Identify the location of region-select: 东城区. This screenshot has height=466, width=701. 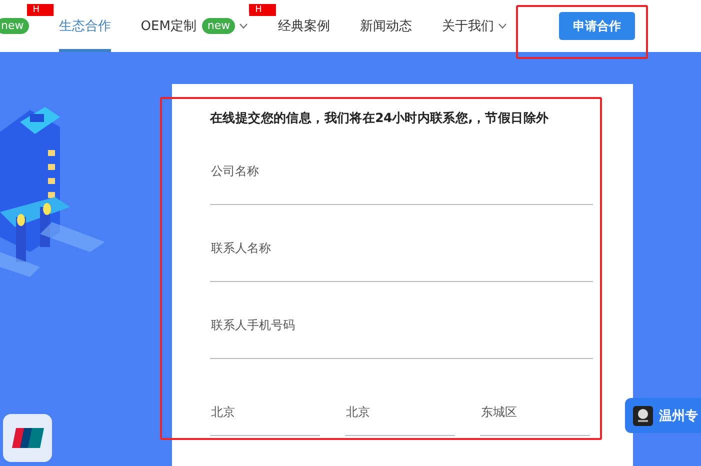
(535, 411).